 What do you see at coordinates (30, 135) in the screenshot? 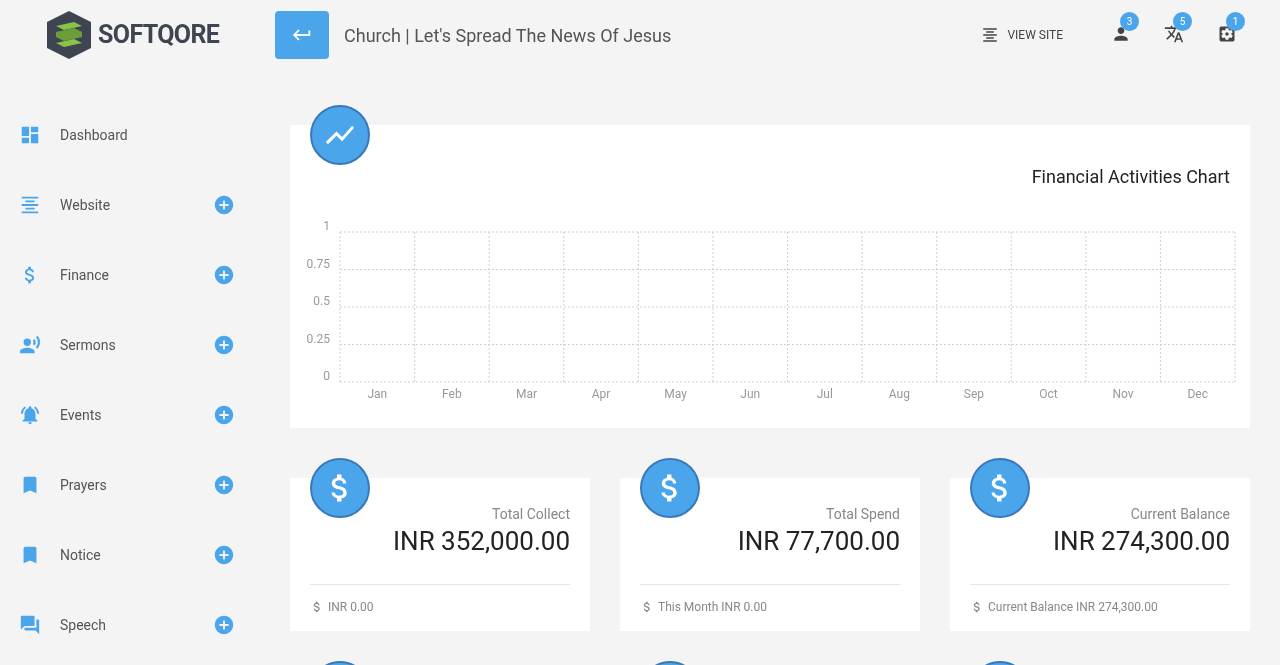
I see `dashboard-icon` at bounding box center [30, 135].